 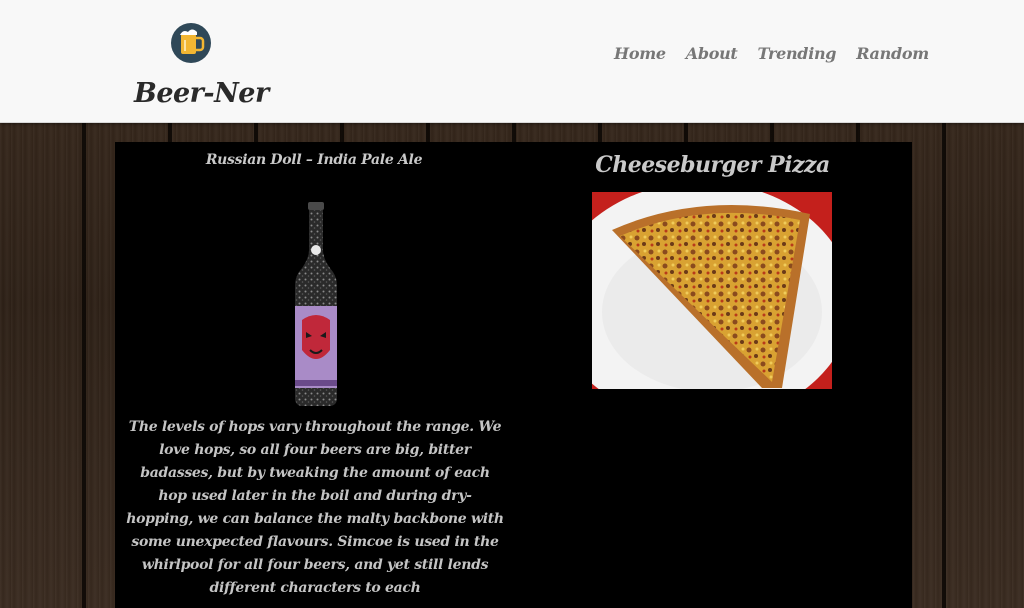 I want to click on beer-bottle-image, so click(x=316, y=304).